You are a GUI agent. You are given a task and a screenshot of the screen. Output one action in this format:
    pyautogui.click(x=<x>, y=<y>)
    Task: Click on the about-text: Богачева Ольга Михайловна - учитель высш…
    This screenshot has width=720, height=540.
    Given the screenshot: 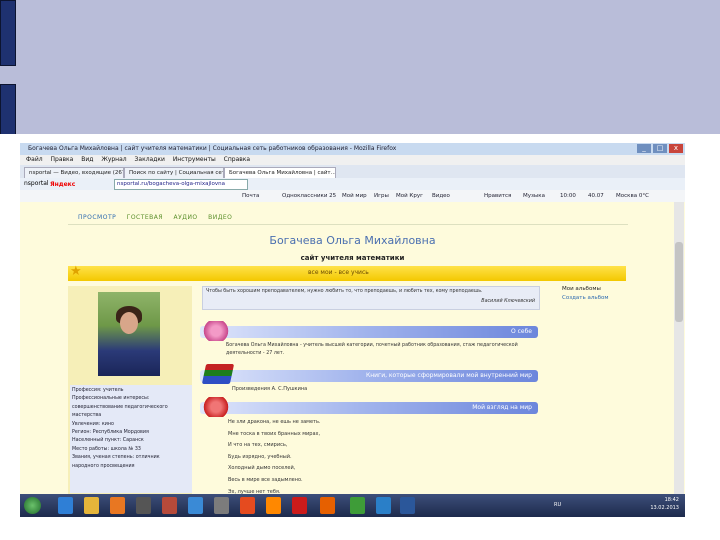 What is the action you would take?
    pyautogui.click(x=372, y=349)
    